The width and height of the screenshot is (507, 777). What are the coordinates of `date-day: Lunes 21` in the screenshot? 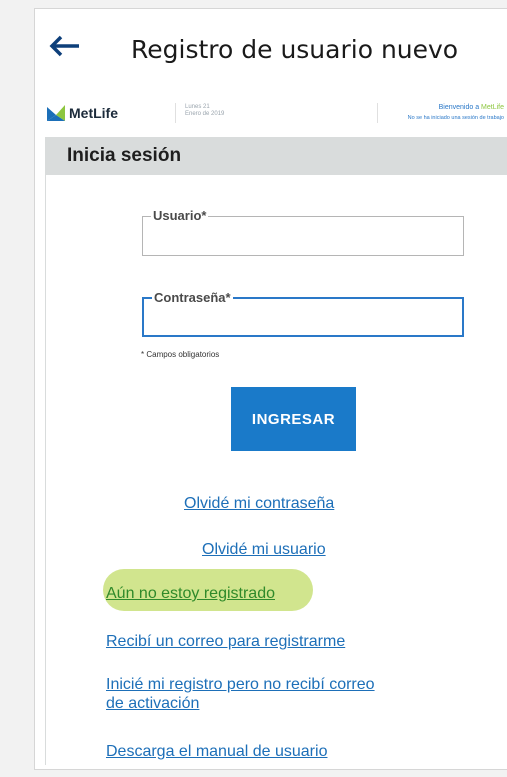 It's located at (197, 107).